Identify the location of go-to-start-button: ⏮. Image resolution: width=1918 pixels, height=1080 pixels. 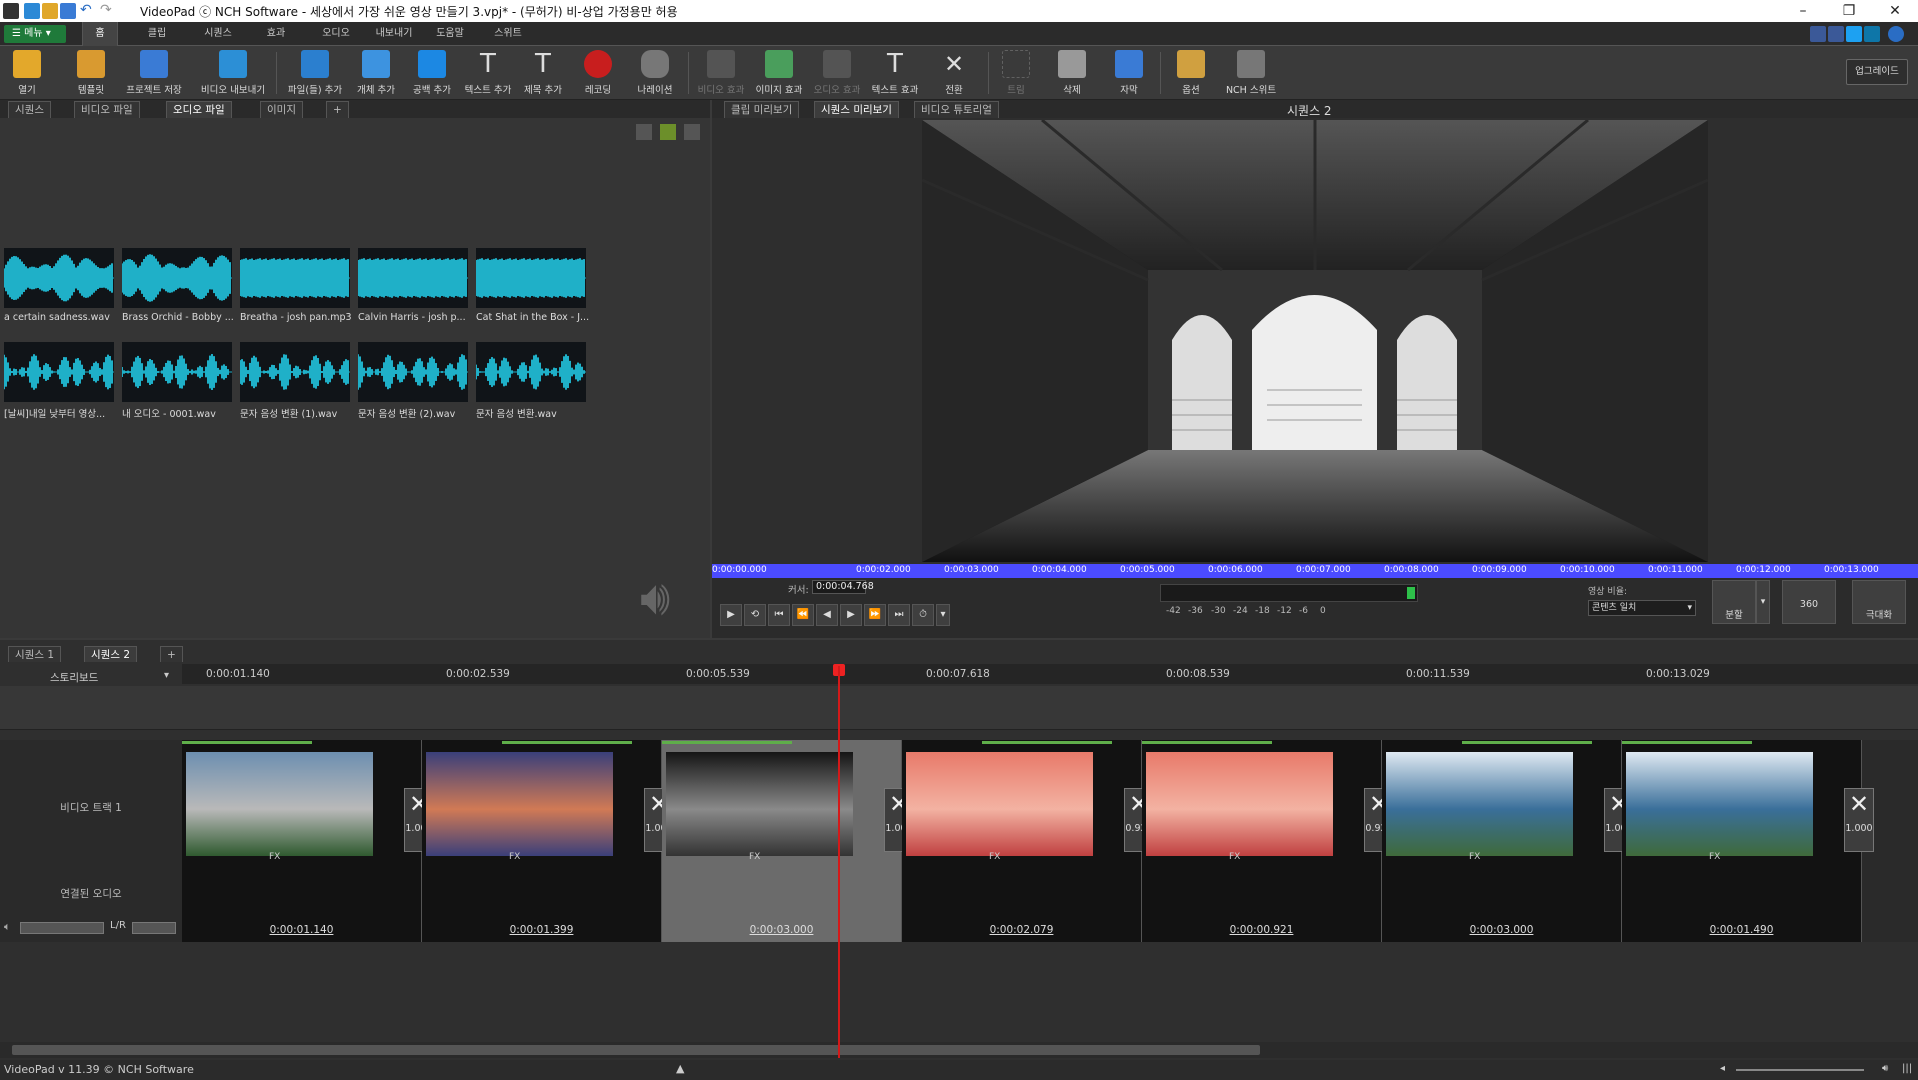
(779, 615).